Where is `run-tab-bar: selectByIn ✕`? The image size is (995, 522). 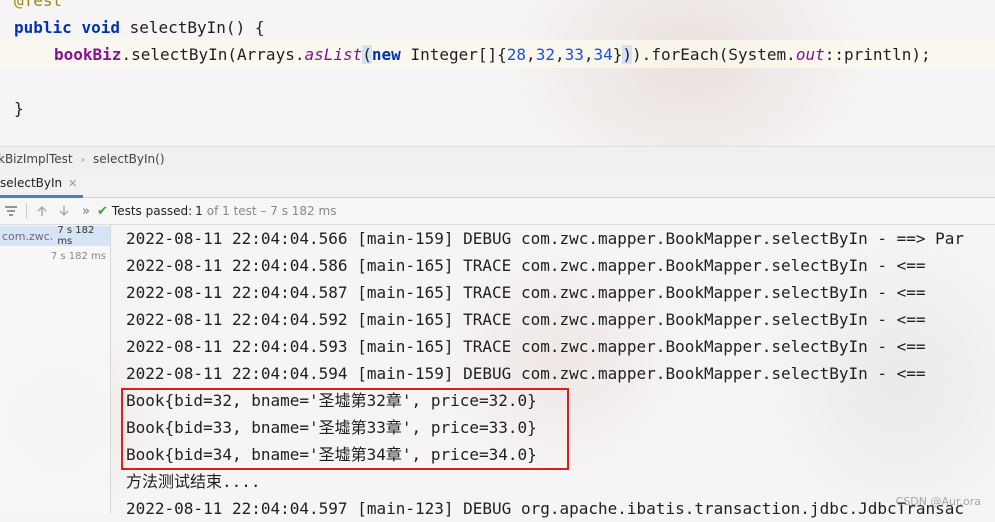
run-tab-bar: selectByIn ✕ is located at coordinates (497, 184).